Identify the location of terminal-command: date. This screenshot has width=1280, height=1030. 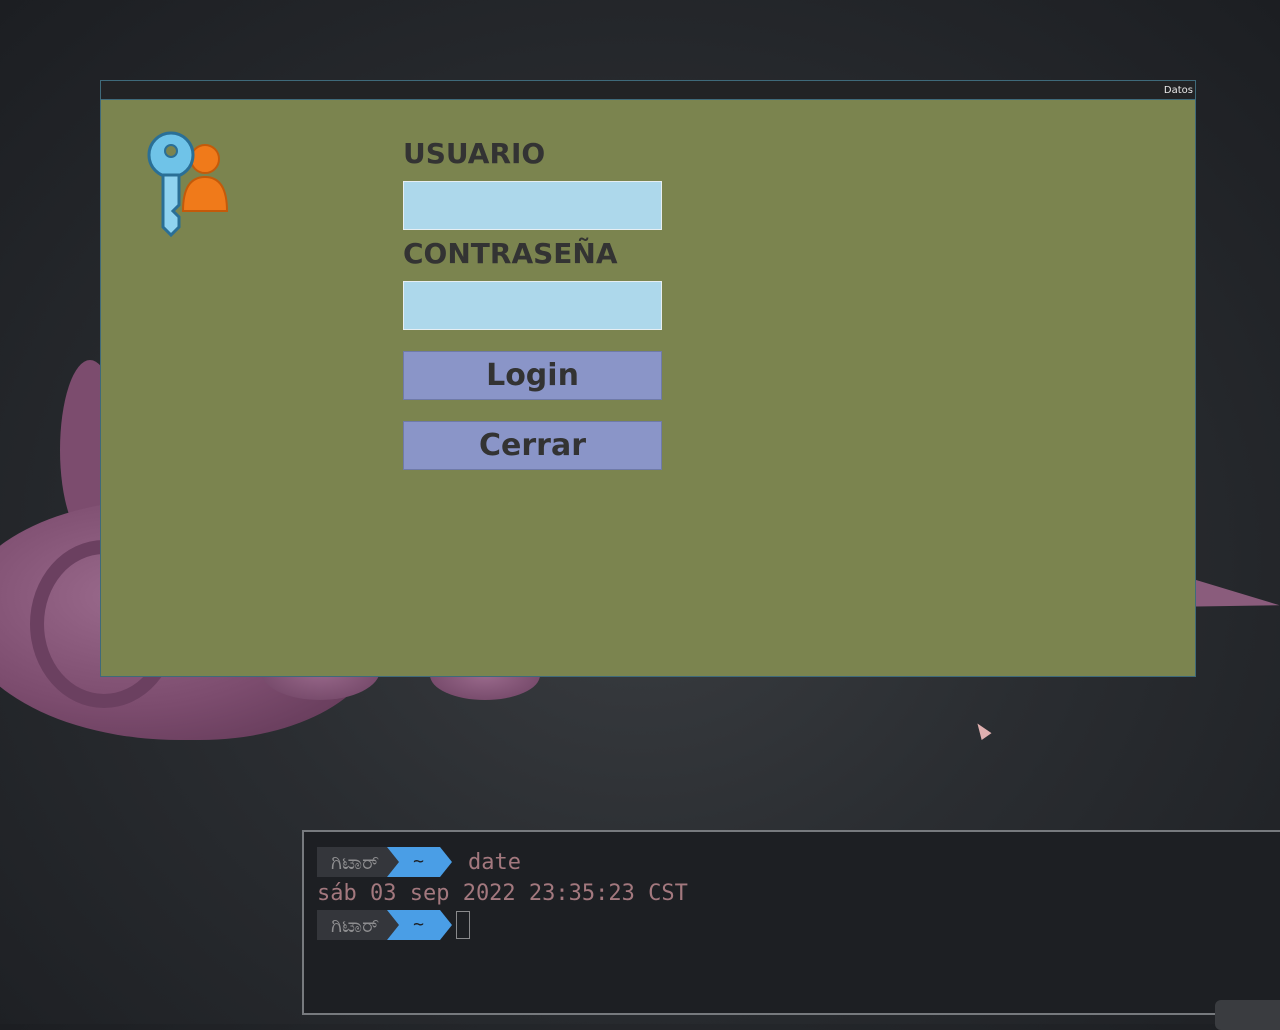
(494, 862).